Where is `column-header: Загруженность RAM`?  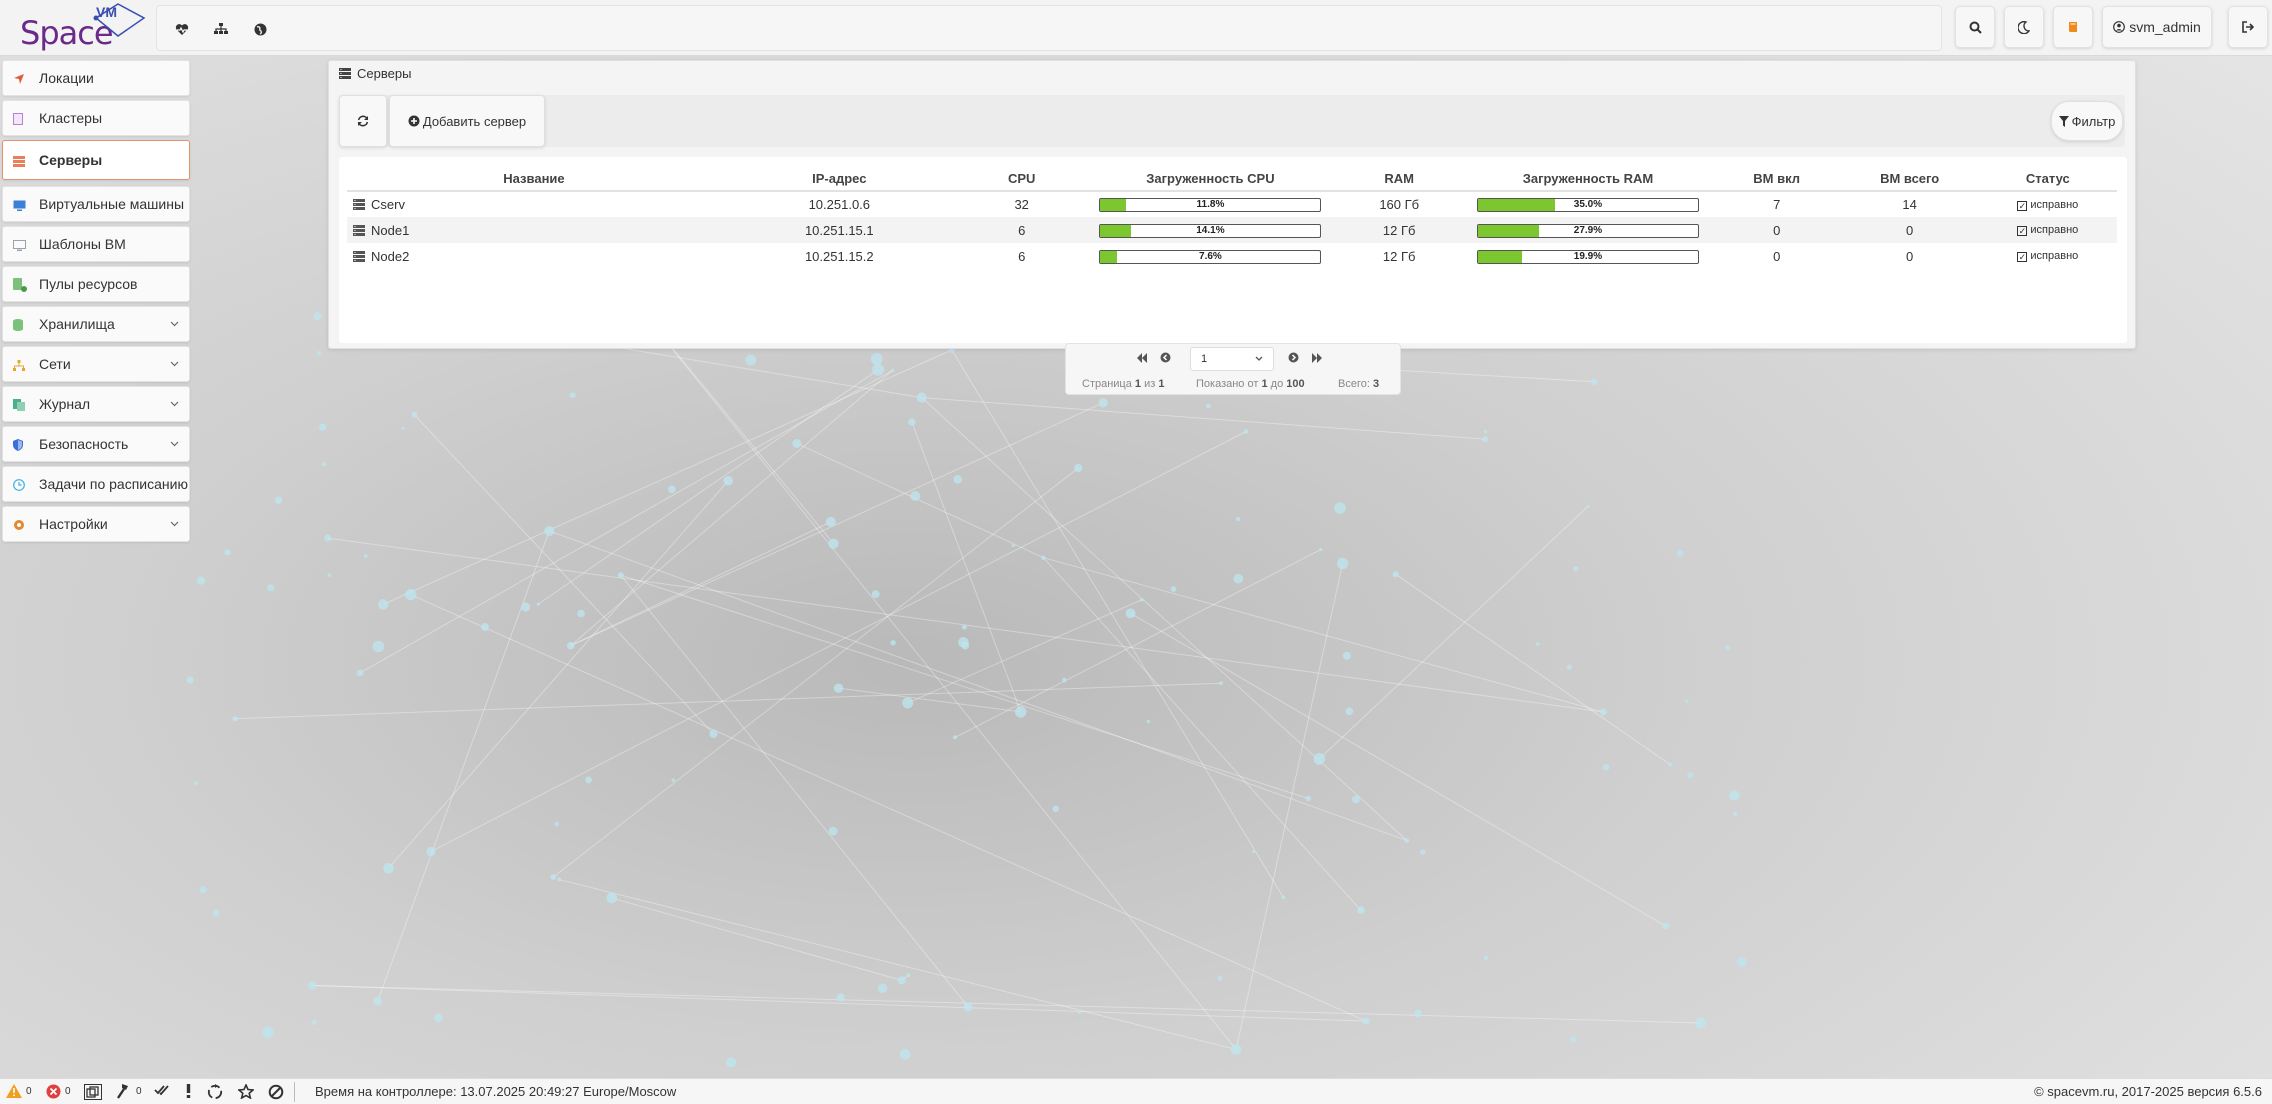 column-header: Загруженность RAM is located at coordinates (1588, 179).